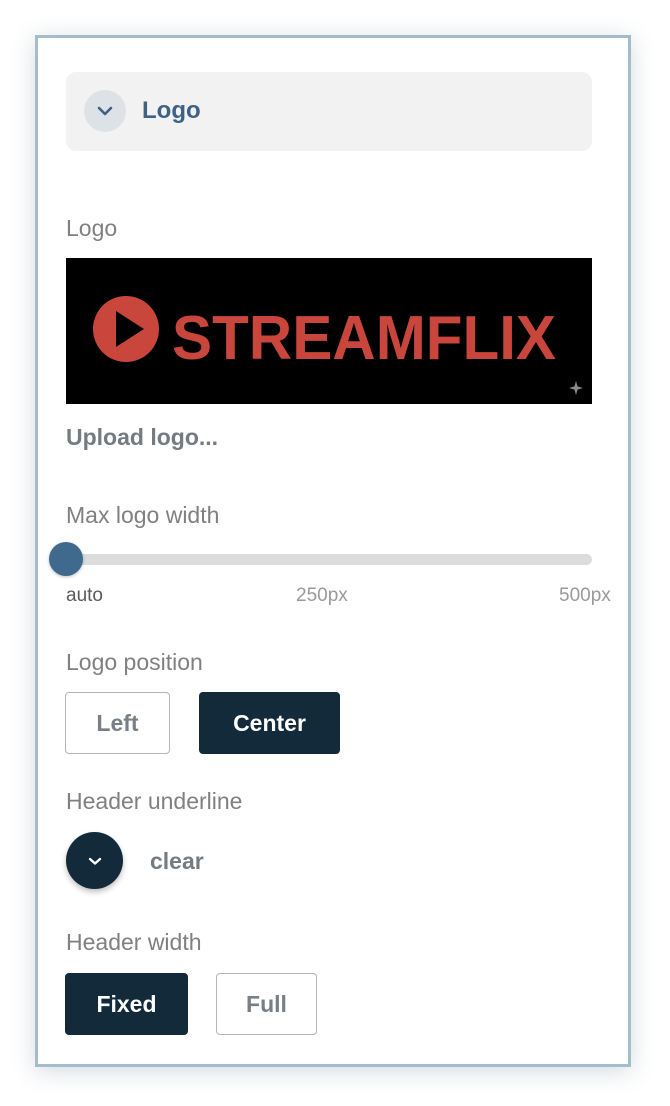 This screenshot has height=1106, width=670. I want to click on header-underline-label: Header underline, so click(154, 801).